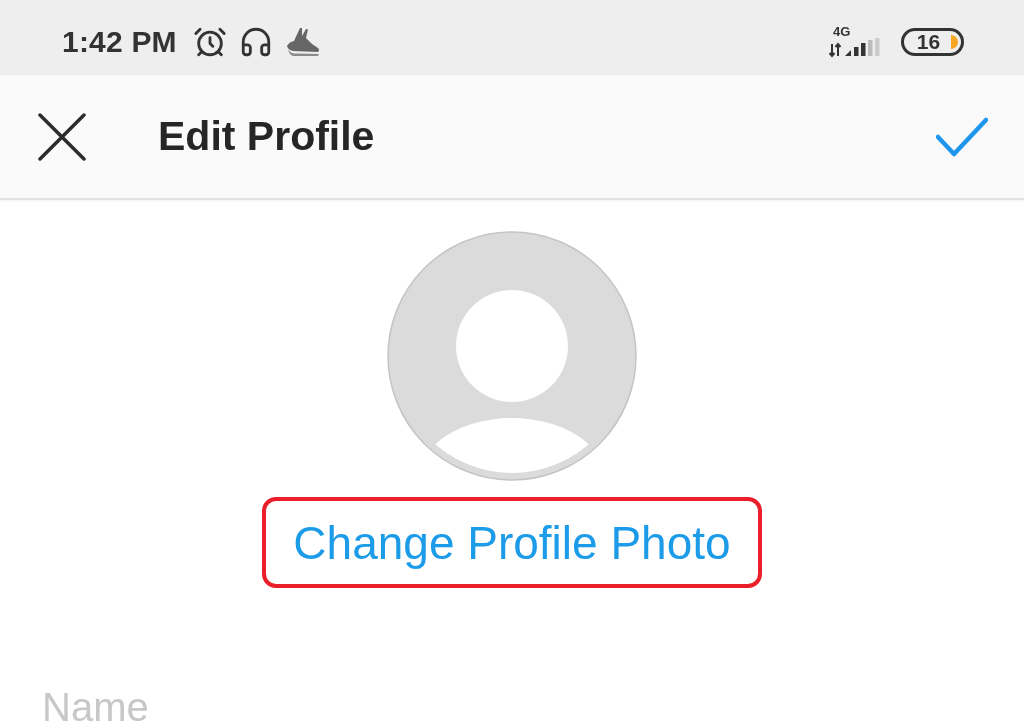 This screenshot has height=728, width=1024. I want to click on clock-time: 1:42 PM, so click(119, 41).